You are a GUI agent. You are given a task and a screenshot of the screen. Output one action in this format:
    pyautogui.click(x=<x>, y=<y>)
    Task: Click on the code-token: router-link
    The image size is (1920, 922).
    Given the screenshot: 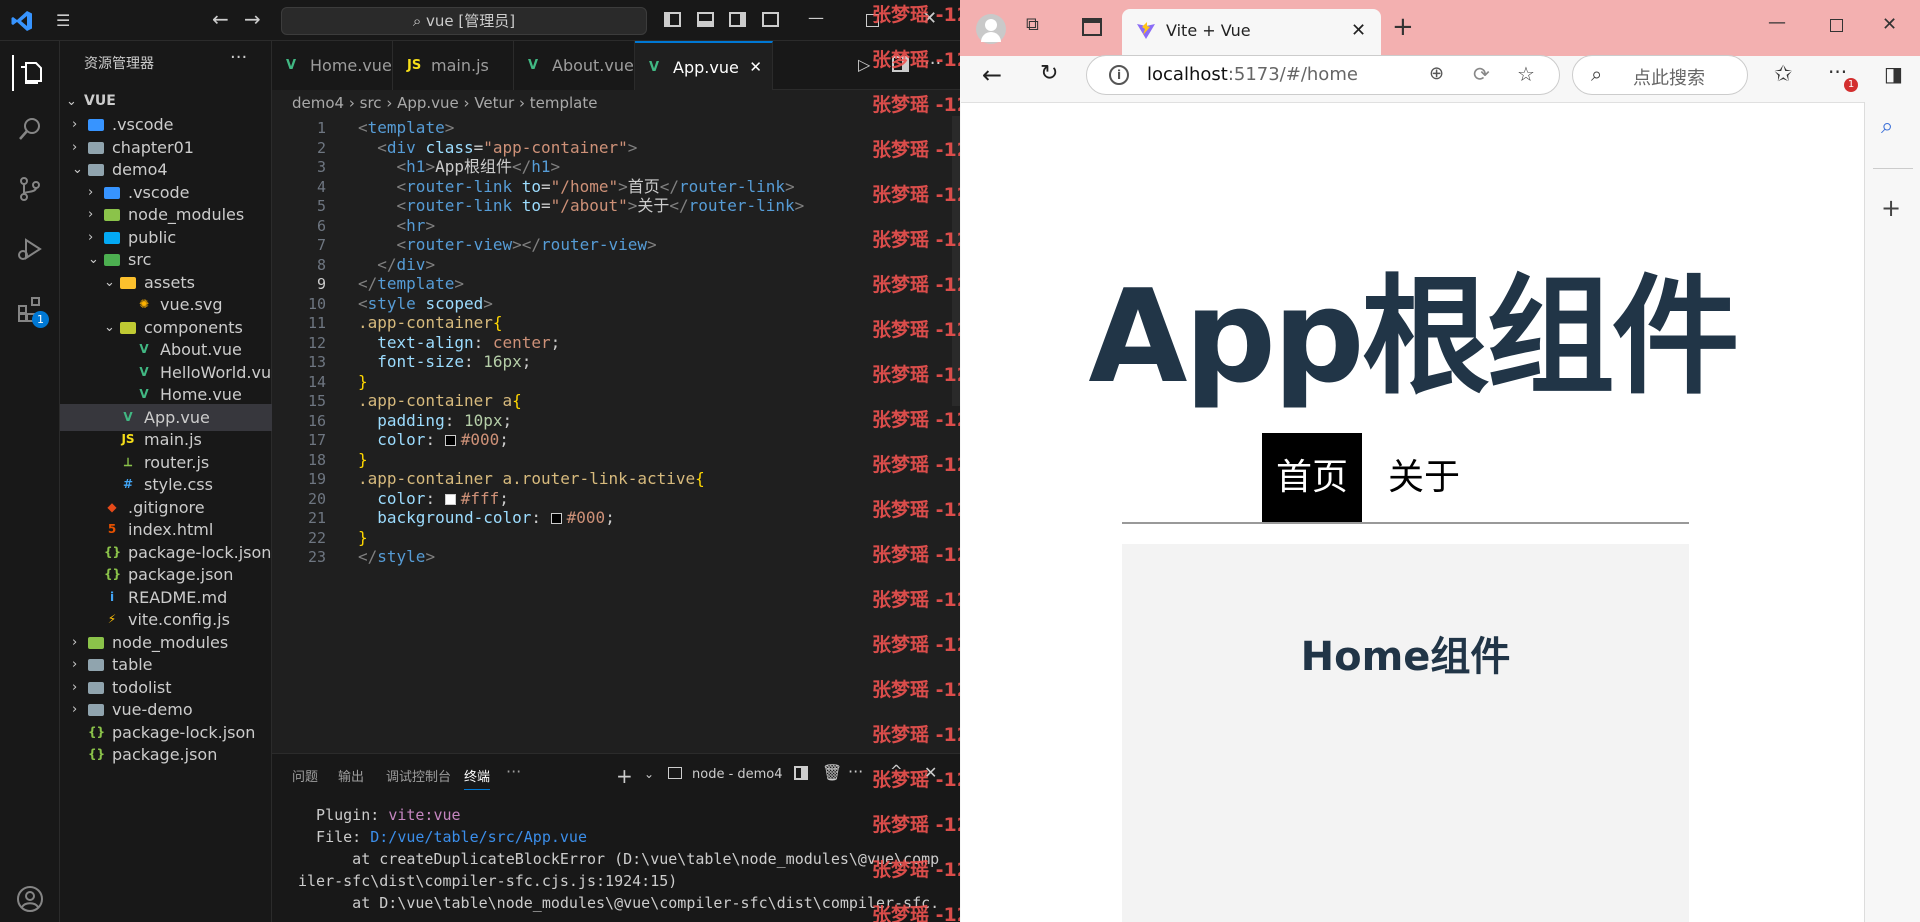 What is the action you would take?
    pyautogui.click(x=464, y=186)
    